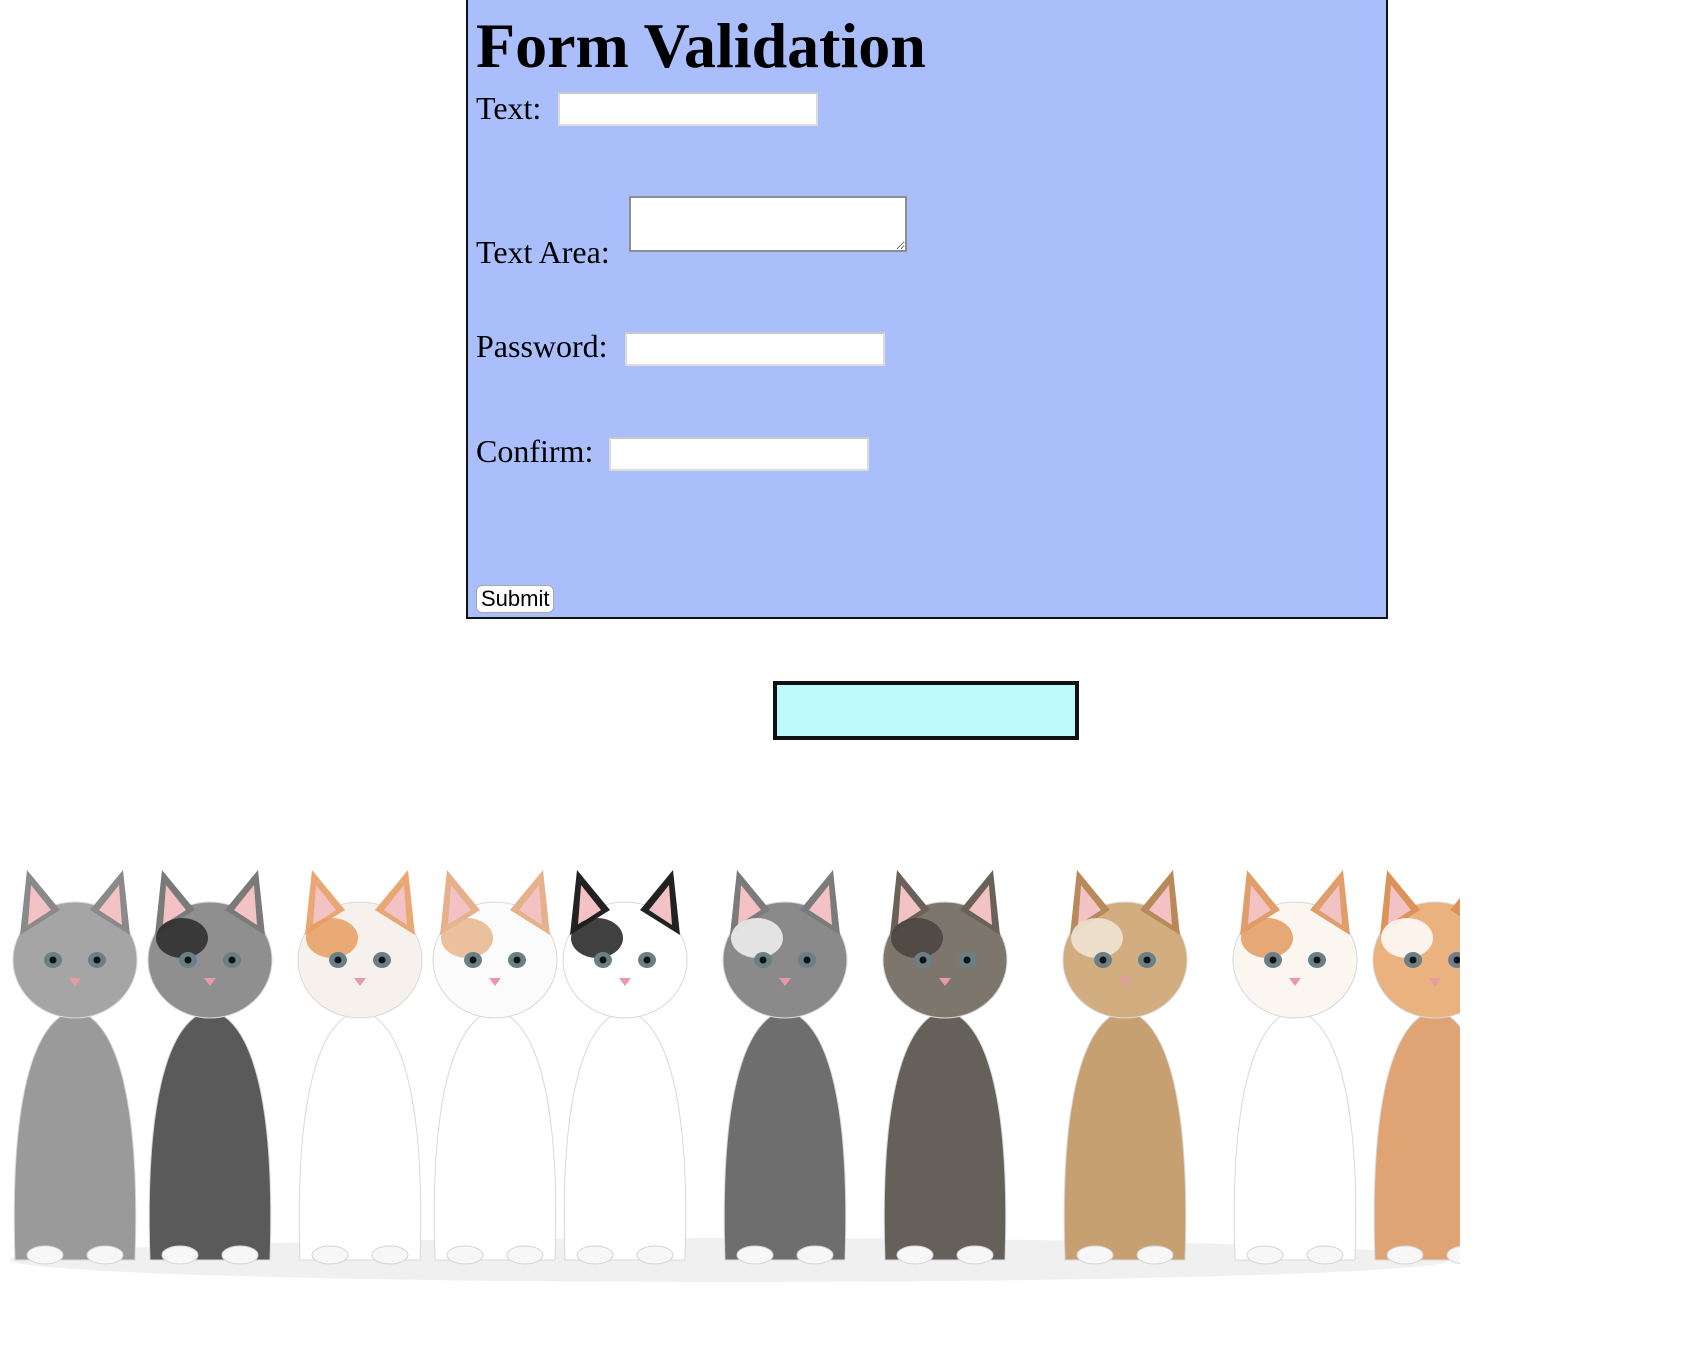 The image size is (1696, 1352). What do you see at coordinates (688, 109) in the screenshot?
I see `text-input` at bounding box center [688, 109].